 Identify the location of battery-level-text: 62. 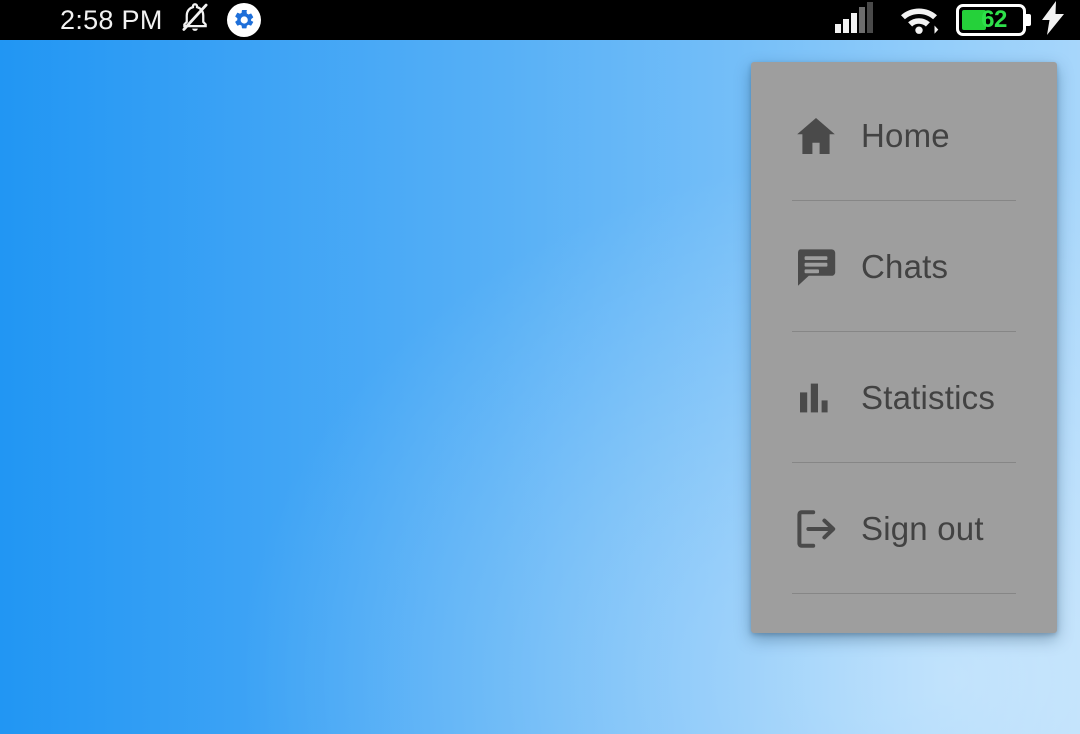
(994, 19).